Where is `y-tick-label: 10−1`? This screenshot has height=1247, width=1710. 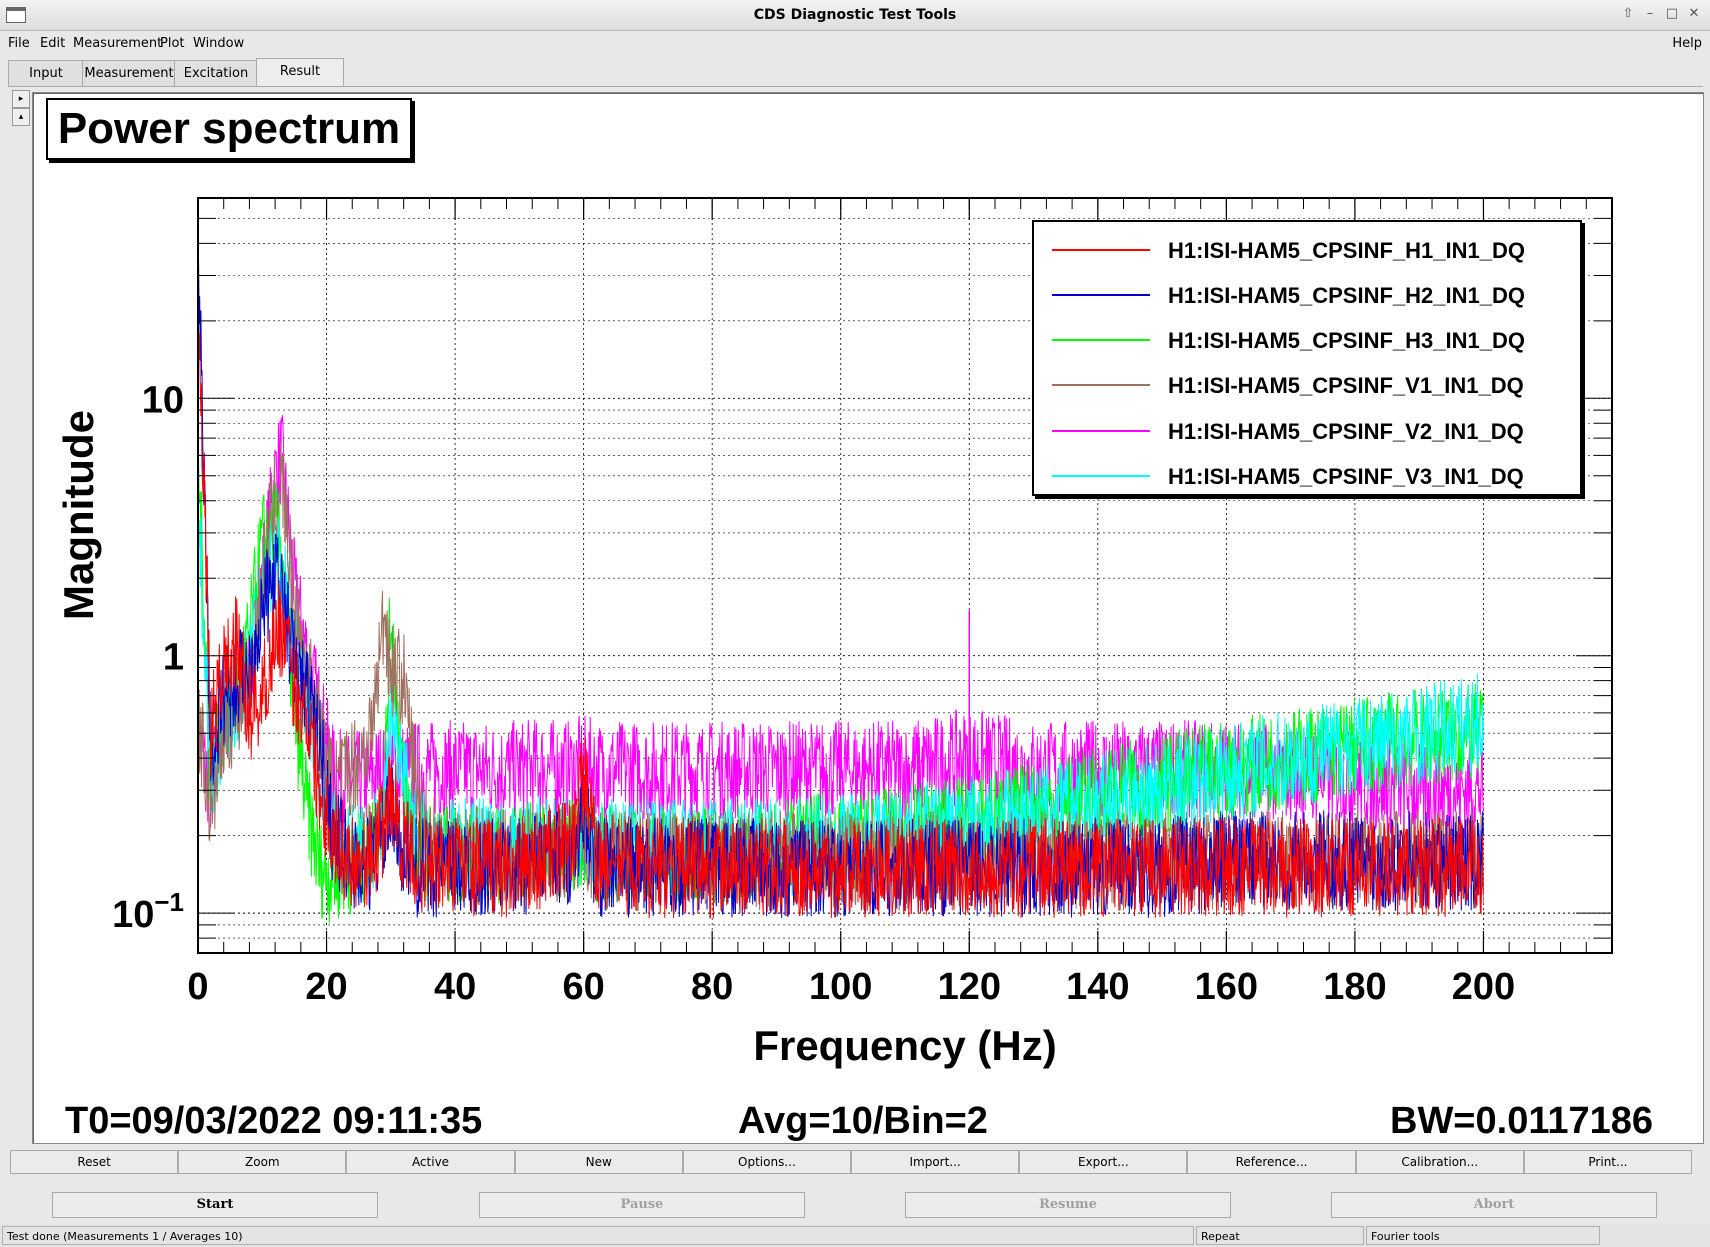
y-tick-label: 10−1 is located at coordinates (148, 911).